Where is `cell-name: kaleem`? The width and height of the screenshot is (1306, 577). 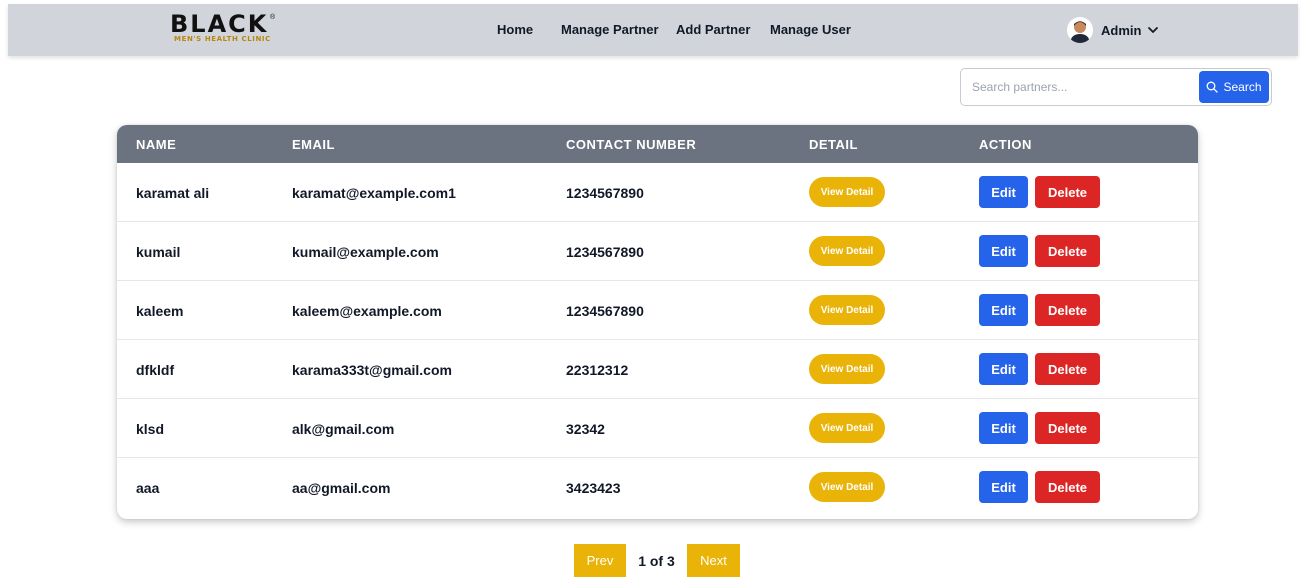 cell-name: kaleem is located at coordinates (160, 311).